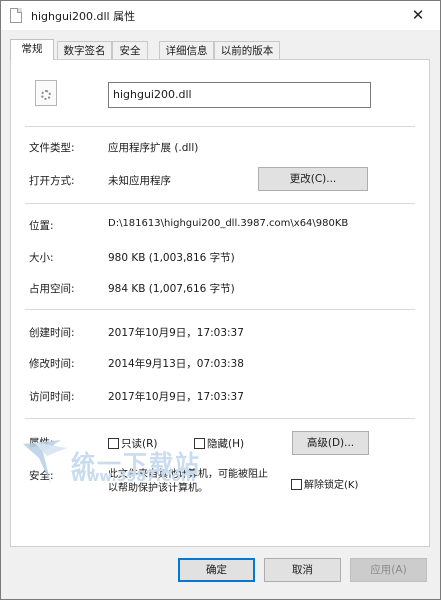 The width and height of the screenshot is (441, 600). Describe the element at coordinates (133, 477) in the screenshot. I see `watermark-url: Www.3987.Com` at that location.